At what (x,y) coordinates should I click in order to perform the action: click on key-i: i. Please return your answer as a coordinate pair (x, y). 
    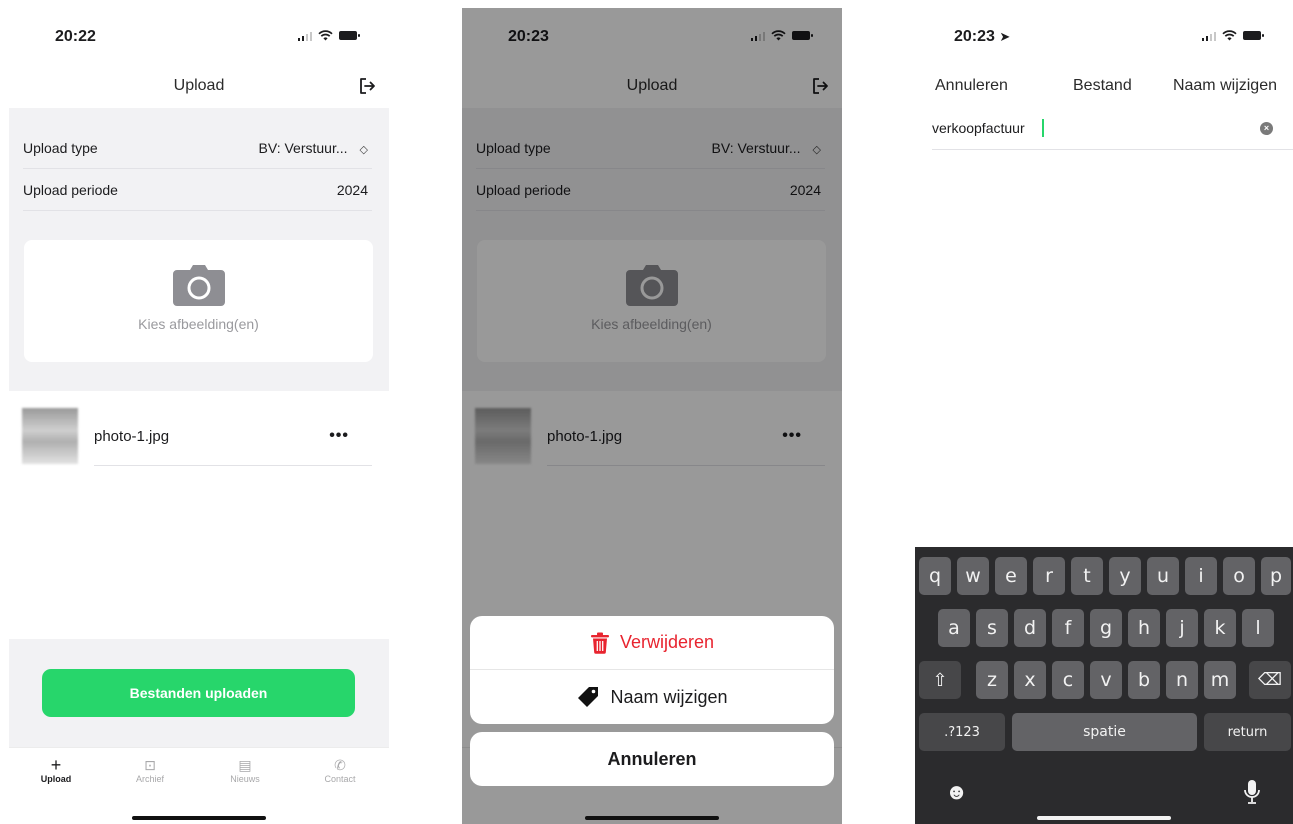
    Looking at the image, I should click on (1201, 576).